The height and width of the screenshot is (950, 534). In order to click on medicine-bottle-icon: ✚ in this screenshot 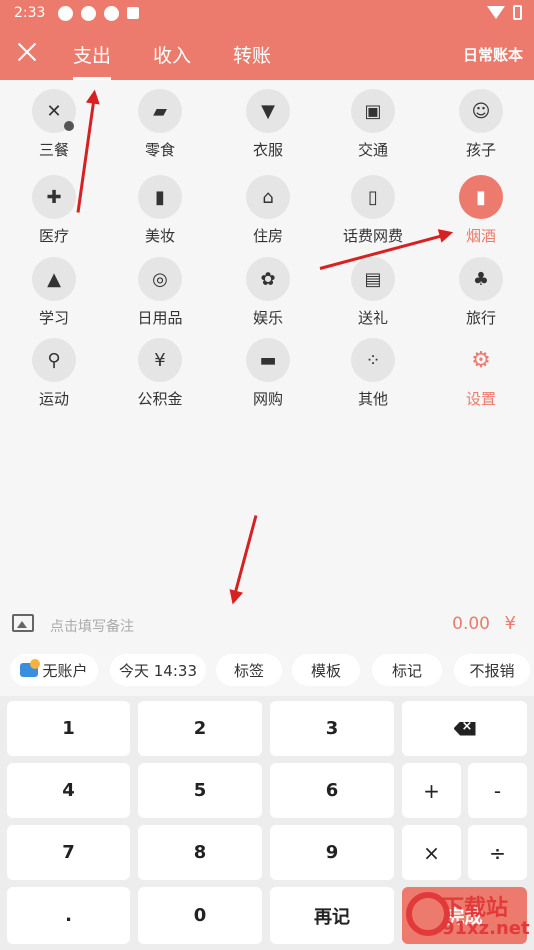, I will do `click(54, 197)`.